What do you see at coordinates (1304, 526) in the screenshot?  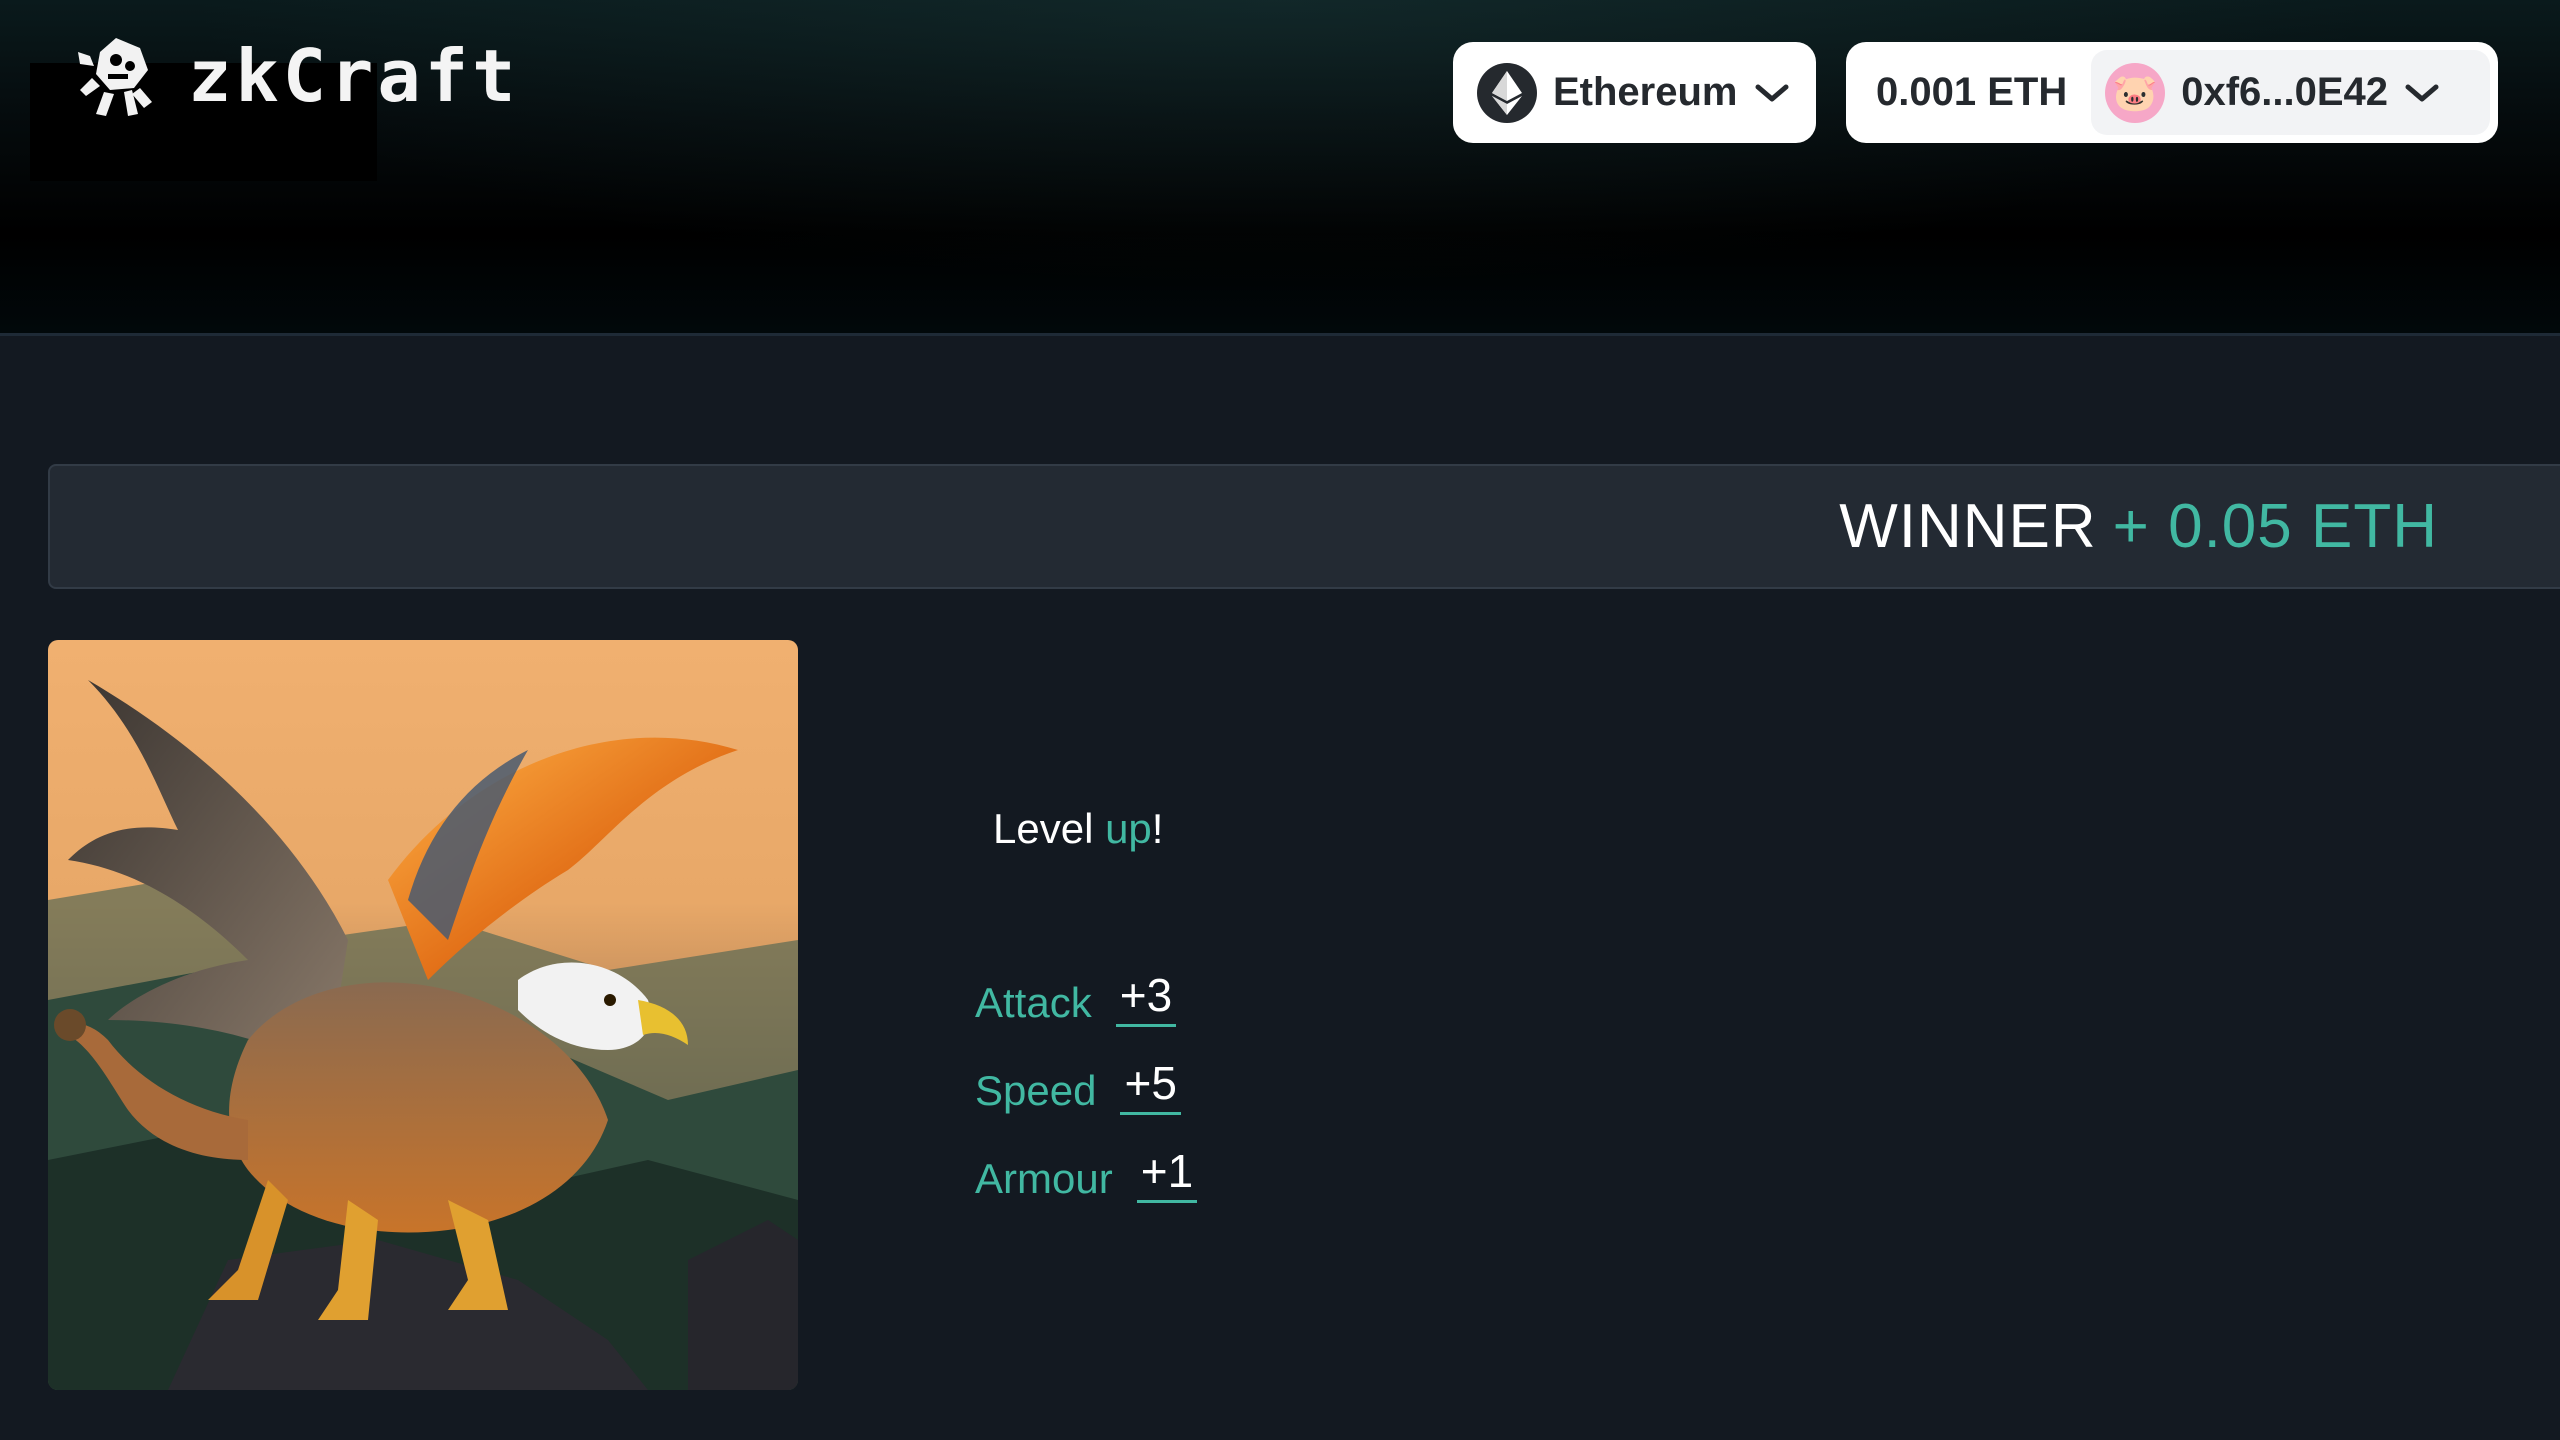 I see `winner-banner: WINNER + 0.05 ETH` at bounding box center [1304, 526].